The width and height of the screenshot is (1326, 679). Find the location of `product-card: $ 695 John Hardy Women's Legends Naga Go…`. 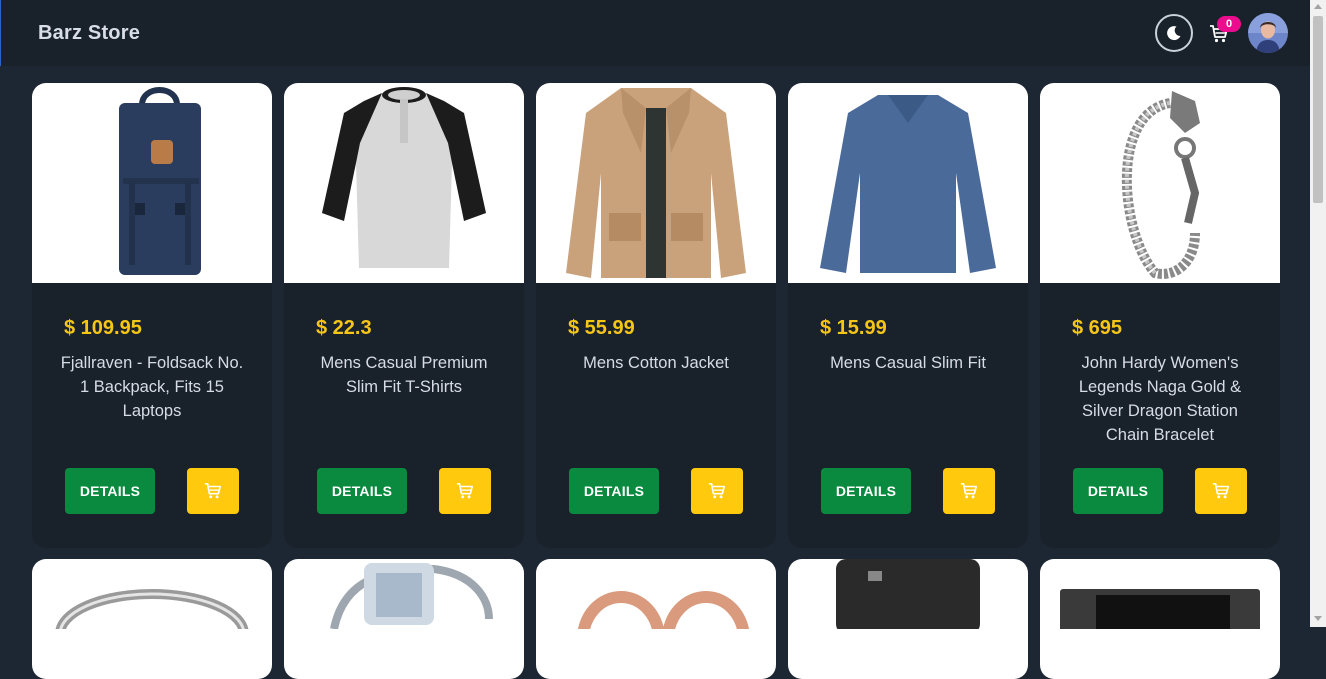

product-card: $ 695 John Hardy Women's Legends Naga Go… is located at coordinates (1160, 315).